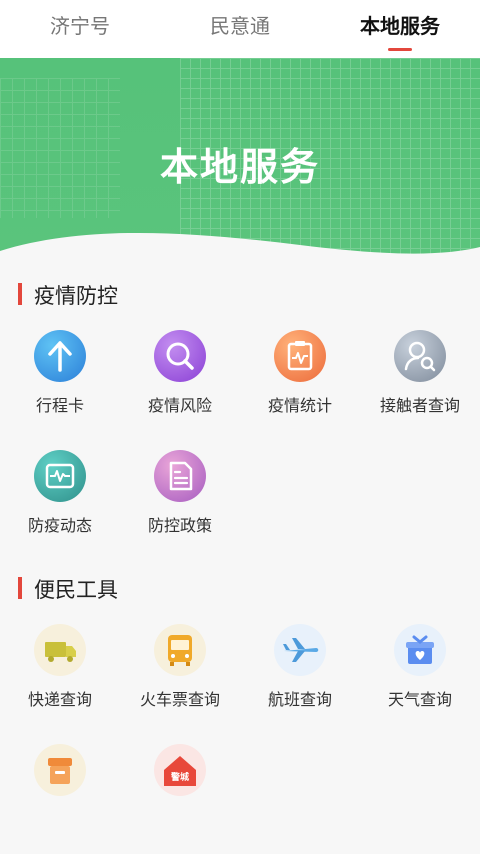 The image size is (480, 854). Describe the element at coordinates (60, 770) in the screenshot. I see `box-icon` at that location.